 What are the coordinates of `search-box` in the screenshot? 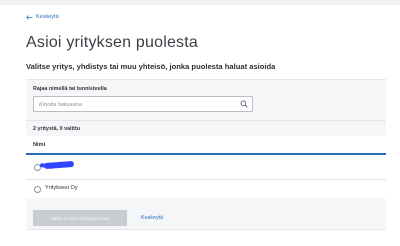 It's located at (143, 104).